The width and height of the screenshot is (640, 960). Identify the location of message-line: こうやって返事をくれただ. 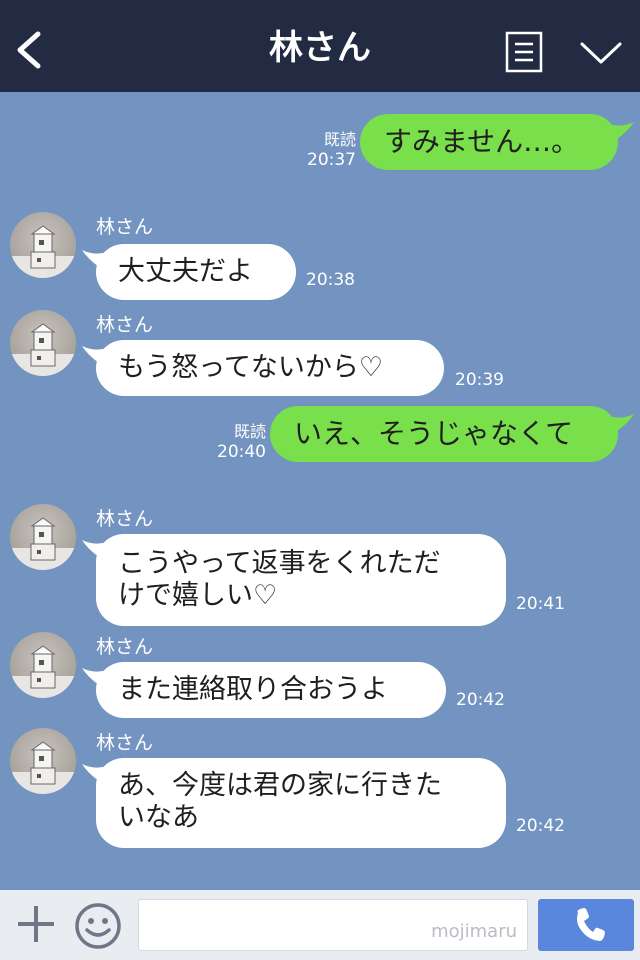
(279, 563).